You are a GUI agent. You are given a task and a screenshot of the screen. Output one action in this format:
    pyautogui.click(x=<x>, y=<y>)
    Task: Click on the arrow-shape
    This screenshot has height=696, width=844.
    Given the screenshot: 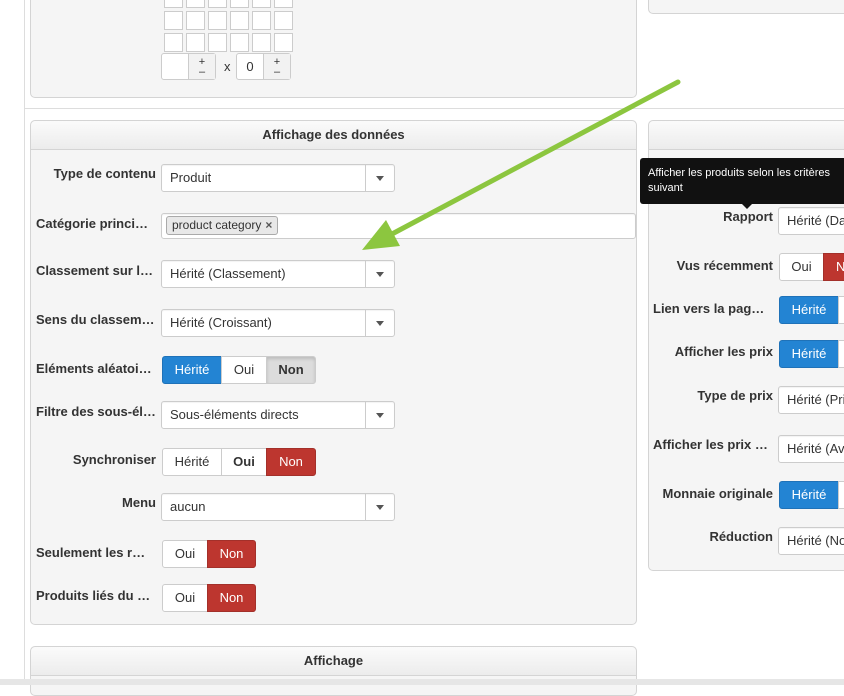 What is the action you would take?
    pyautogui.click(x=521, y=164)
    